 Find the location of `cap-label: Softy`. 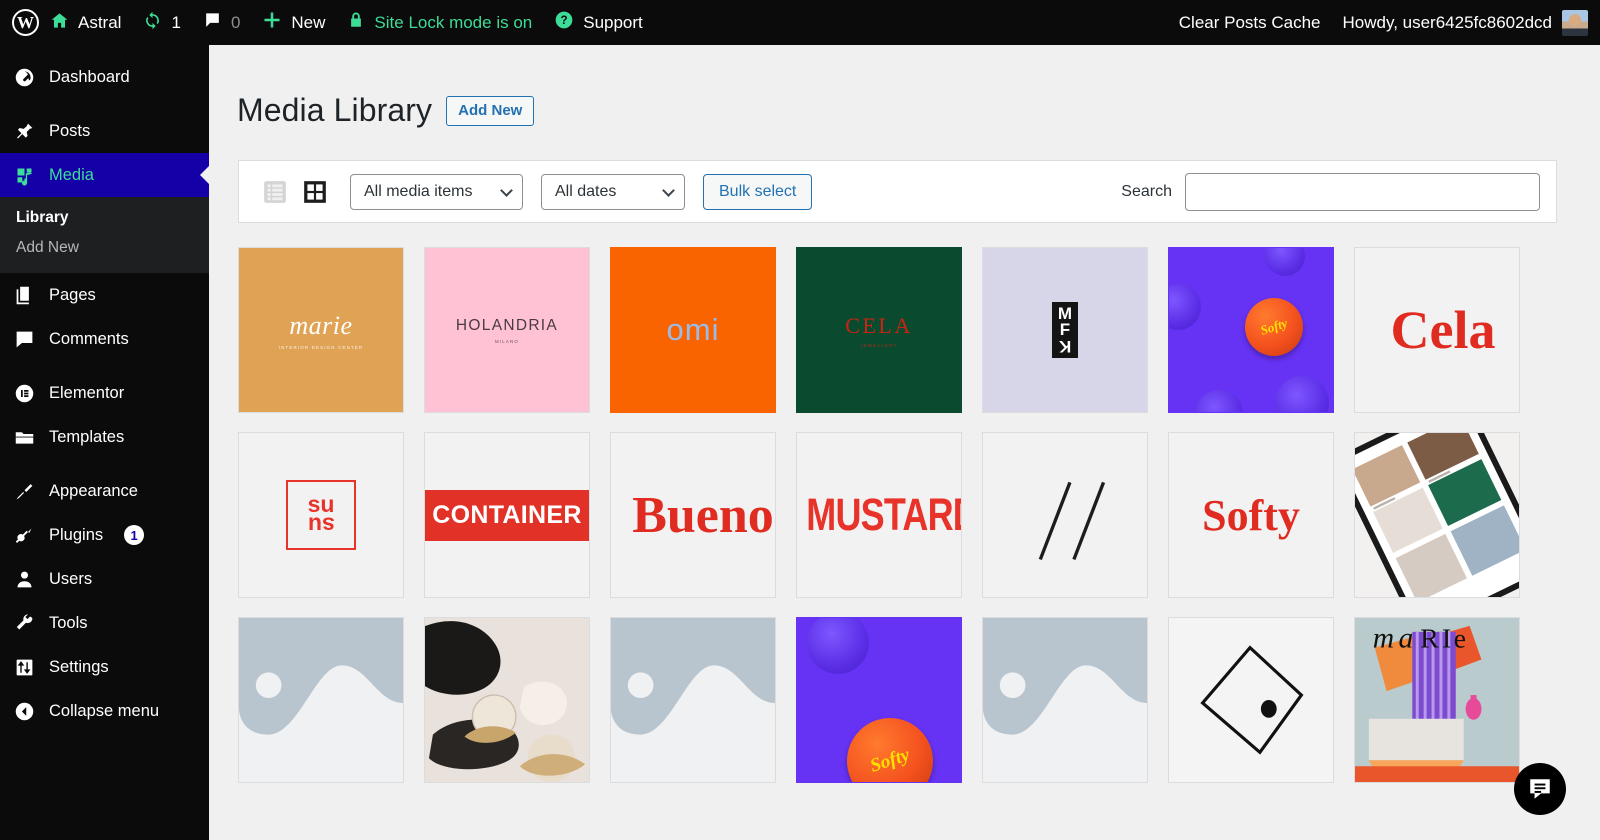

cap-label: Softy is located at coordinates (1274, 326).